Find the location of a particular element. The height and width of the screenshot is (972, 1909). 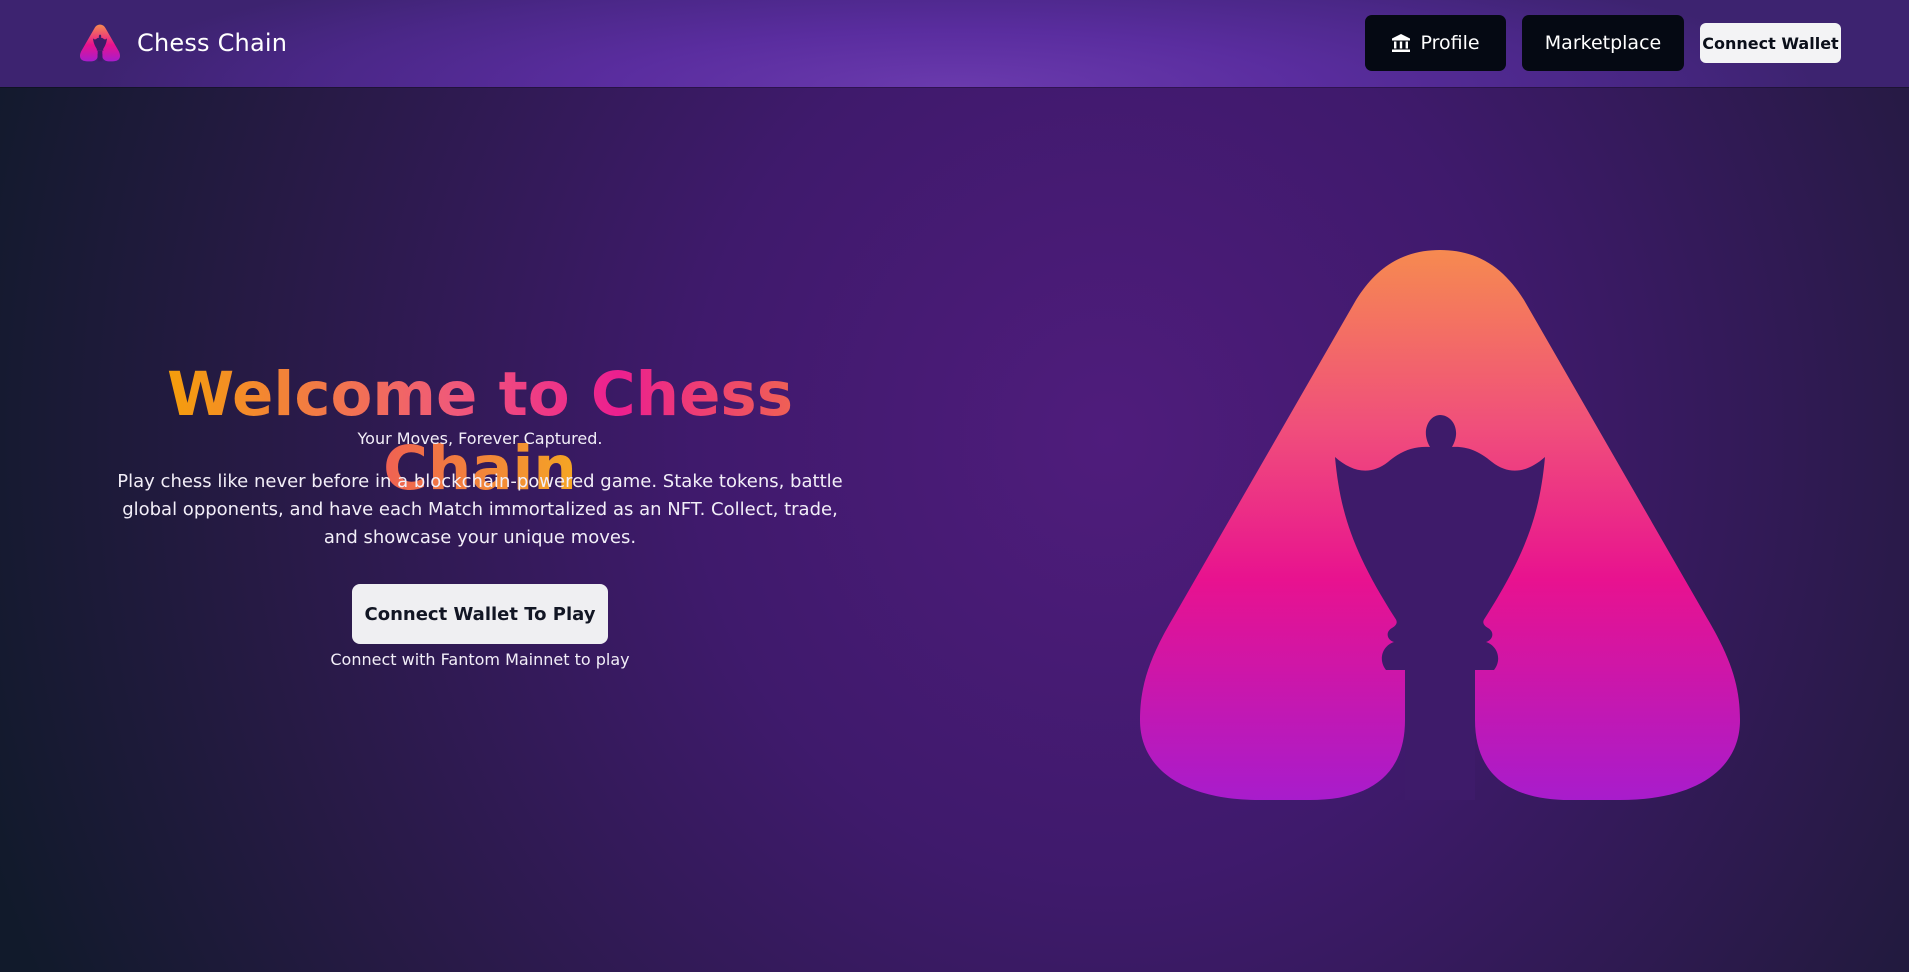

brand-name: Chess Chain is located at coordinates (212, 43).